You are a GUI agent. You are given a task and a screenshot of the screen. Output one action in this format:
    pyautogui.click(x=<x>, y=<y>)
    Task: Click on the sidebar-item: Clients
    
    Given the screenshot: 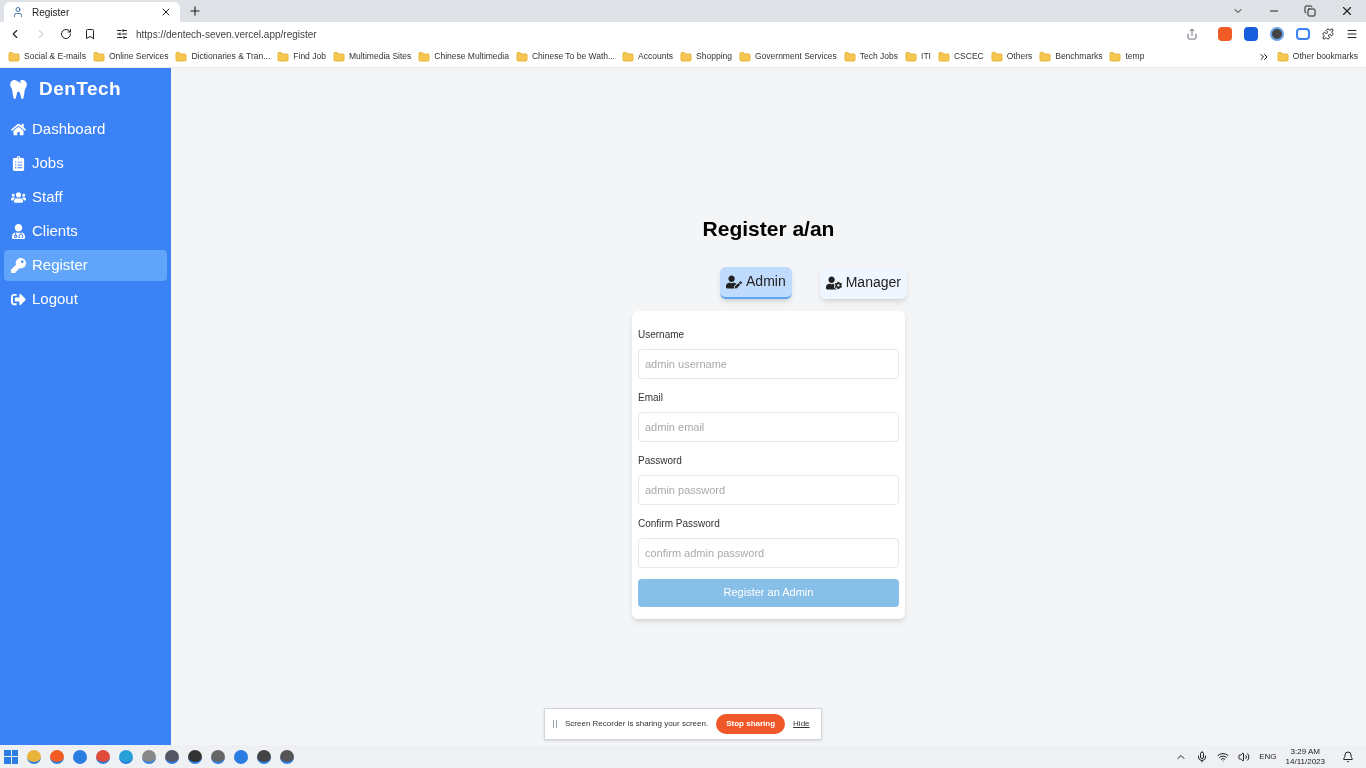 What is the action you would take?
    pyautogui.click(x=85, y=231)
    